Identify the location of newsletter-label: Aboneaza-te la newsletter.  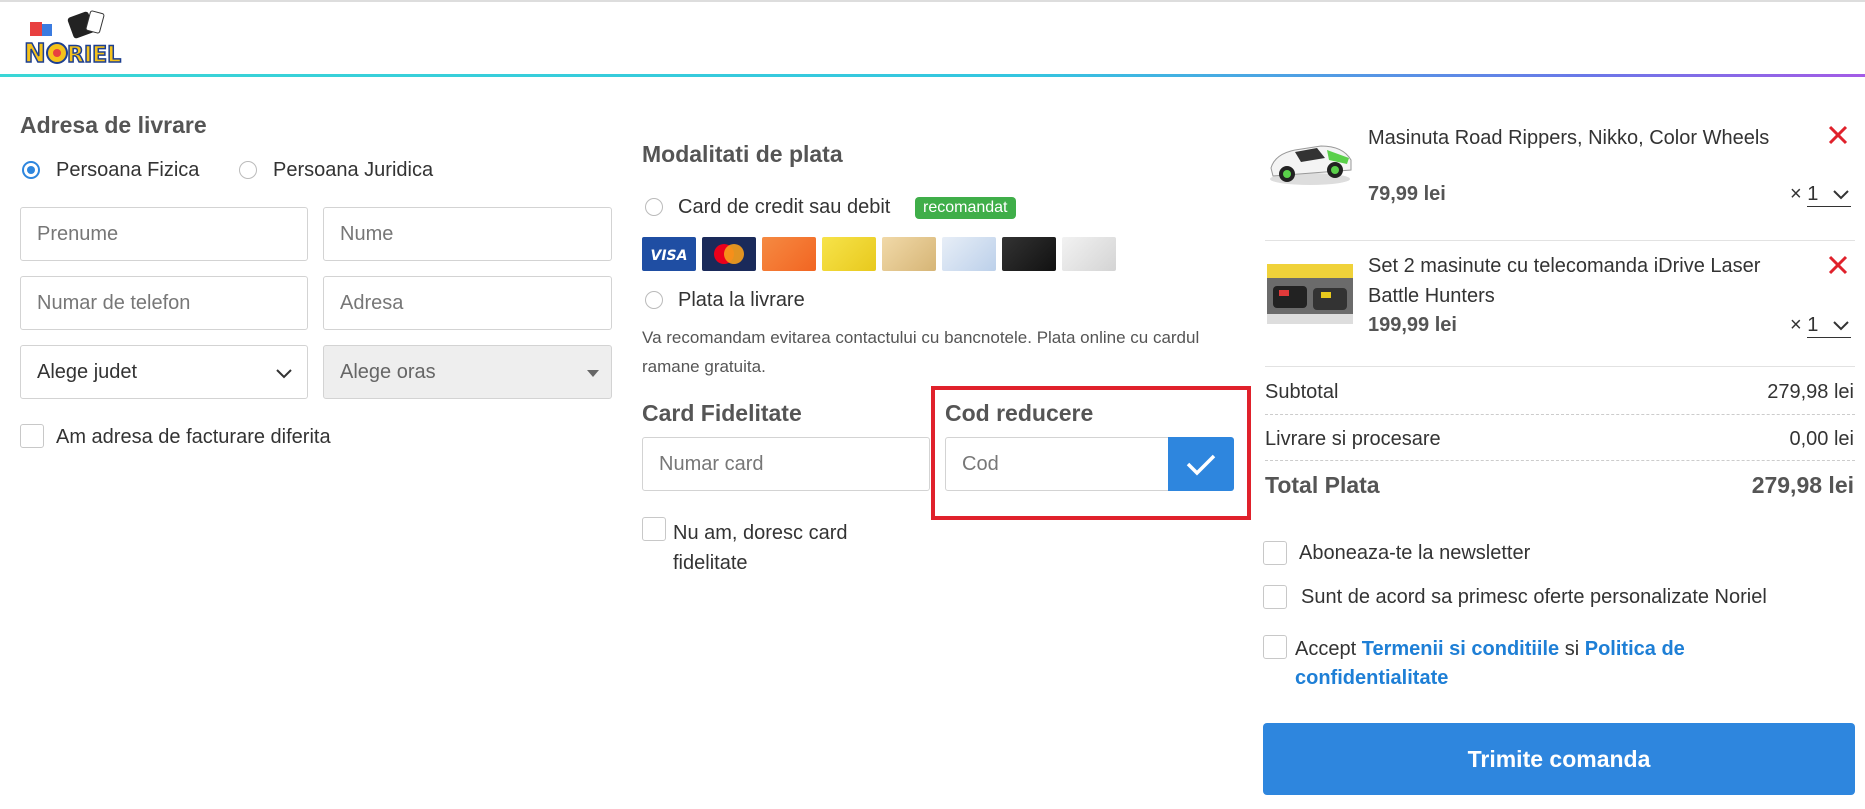
(1415, 553).